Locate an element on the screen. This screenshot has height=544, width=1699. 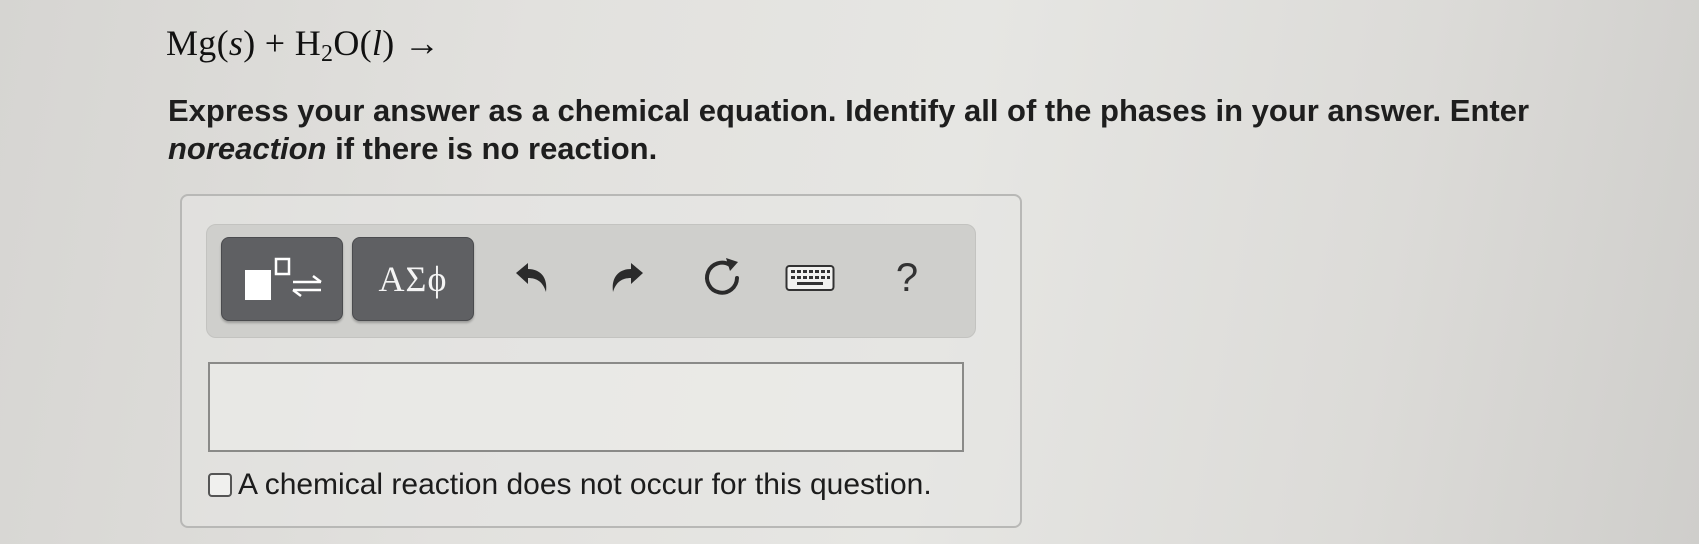
equation-arrow: ) → is located at coordinates (411, 43).